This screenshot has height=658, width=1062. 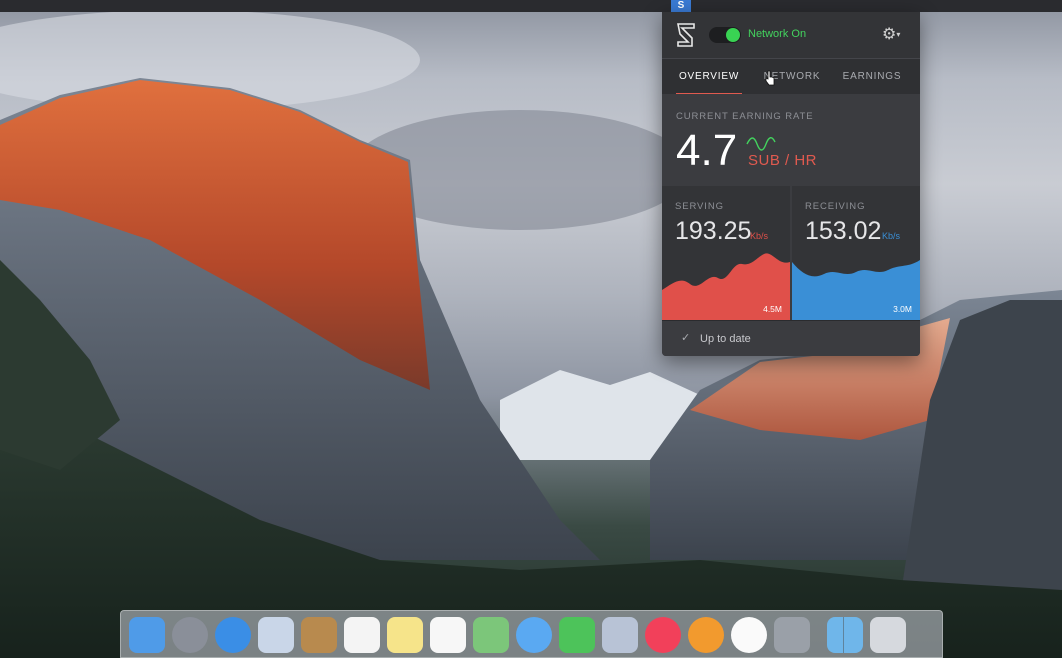 I want to click on serving-unit: Kb/s, so click(x=759, y=236).